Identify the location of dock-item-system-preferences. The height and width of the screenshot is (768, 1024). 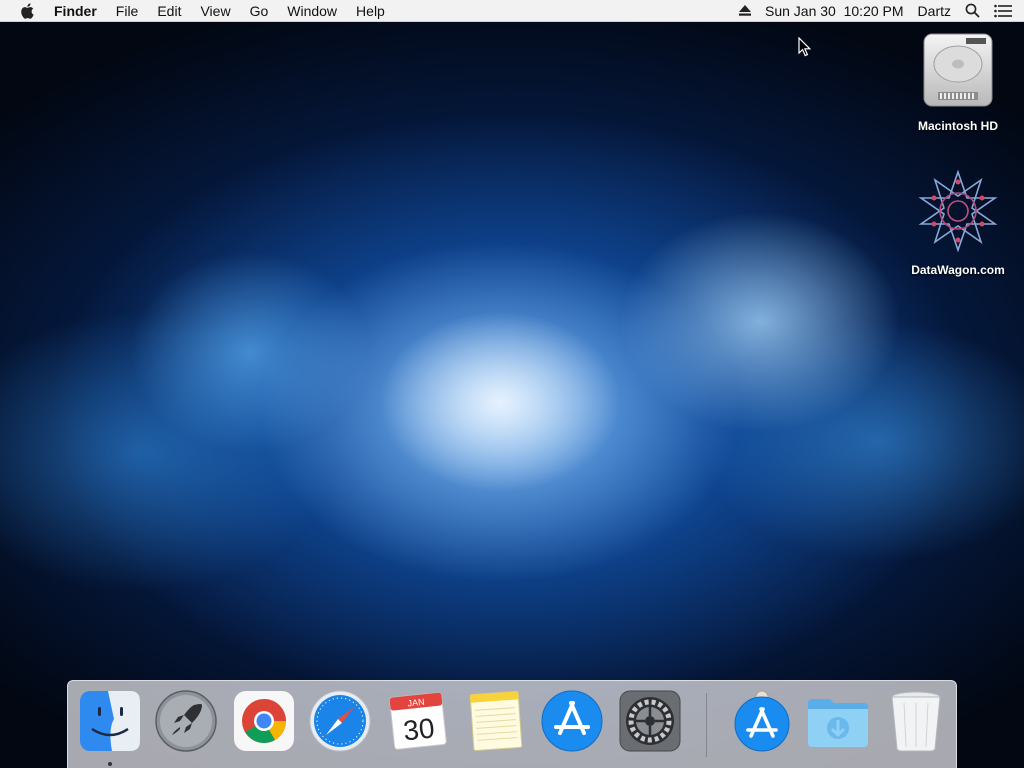
(650, 721).